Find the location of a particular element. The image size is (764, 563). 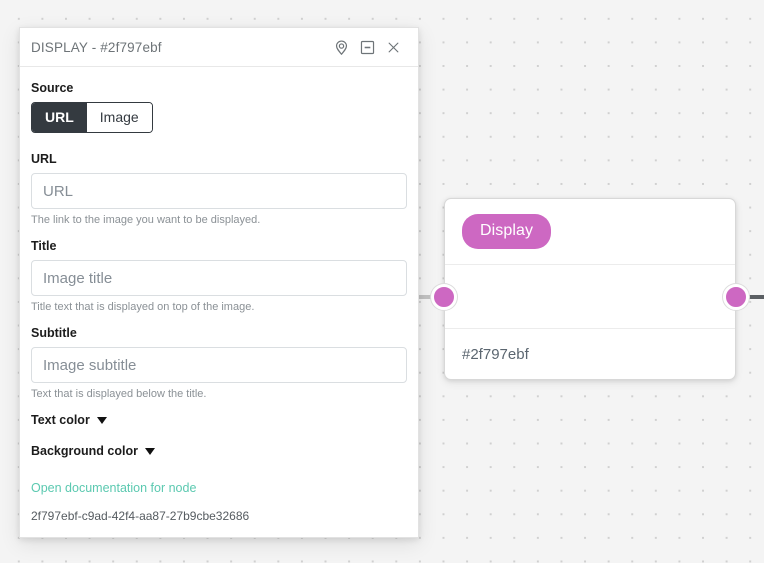

source-option-image: Image is located at coordinates (119, 118).